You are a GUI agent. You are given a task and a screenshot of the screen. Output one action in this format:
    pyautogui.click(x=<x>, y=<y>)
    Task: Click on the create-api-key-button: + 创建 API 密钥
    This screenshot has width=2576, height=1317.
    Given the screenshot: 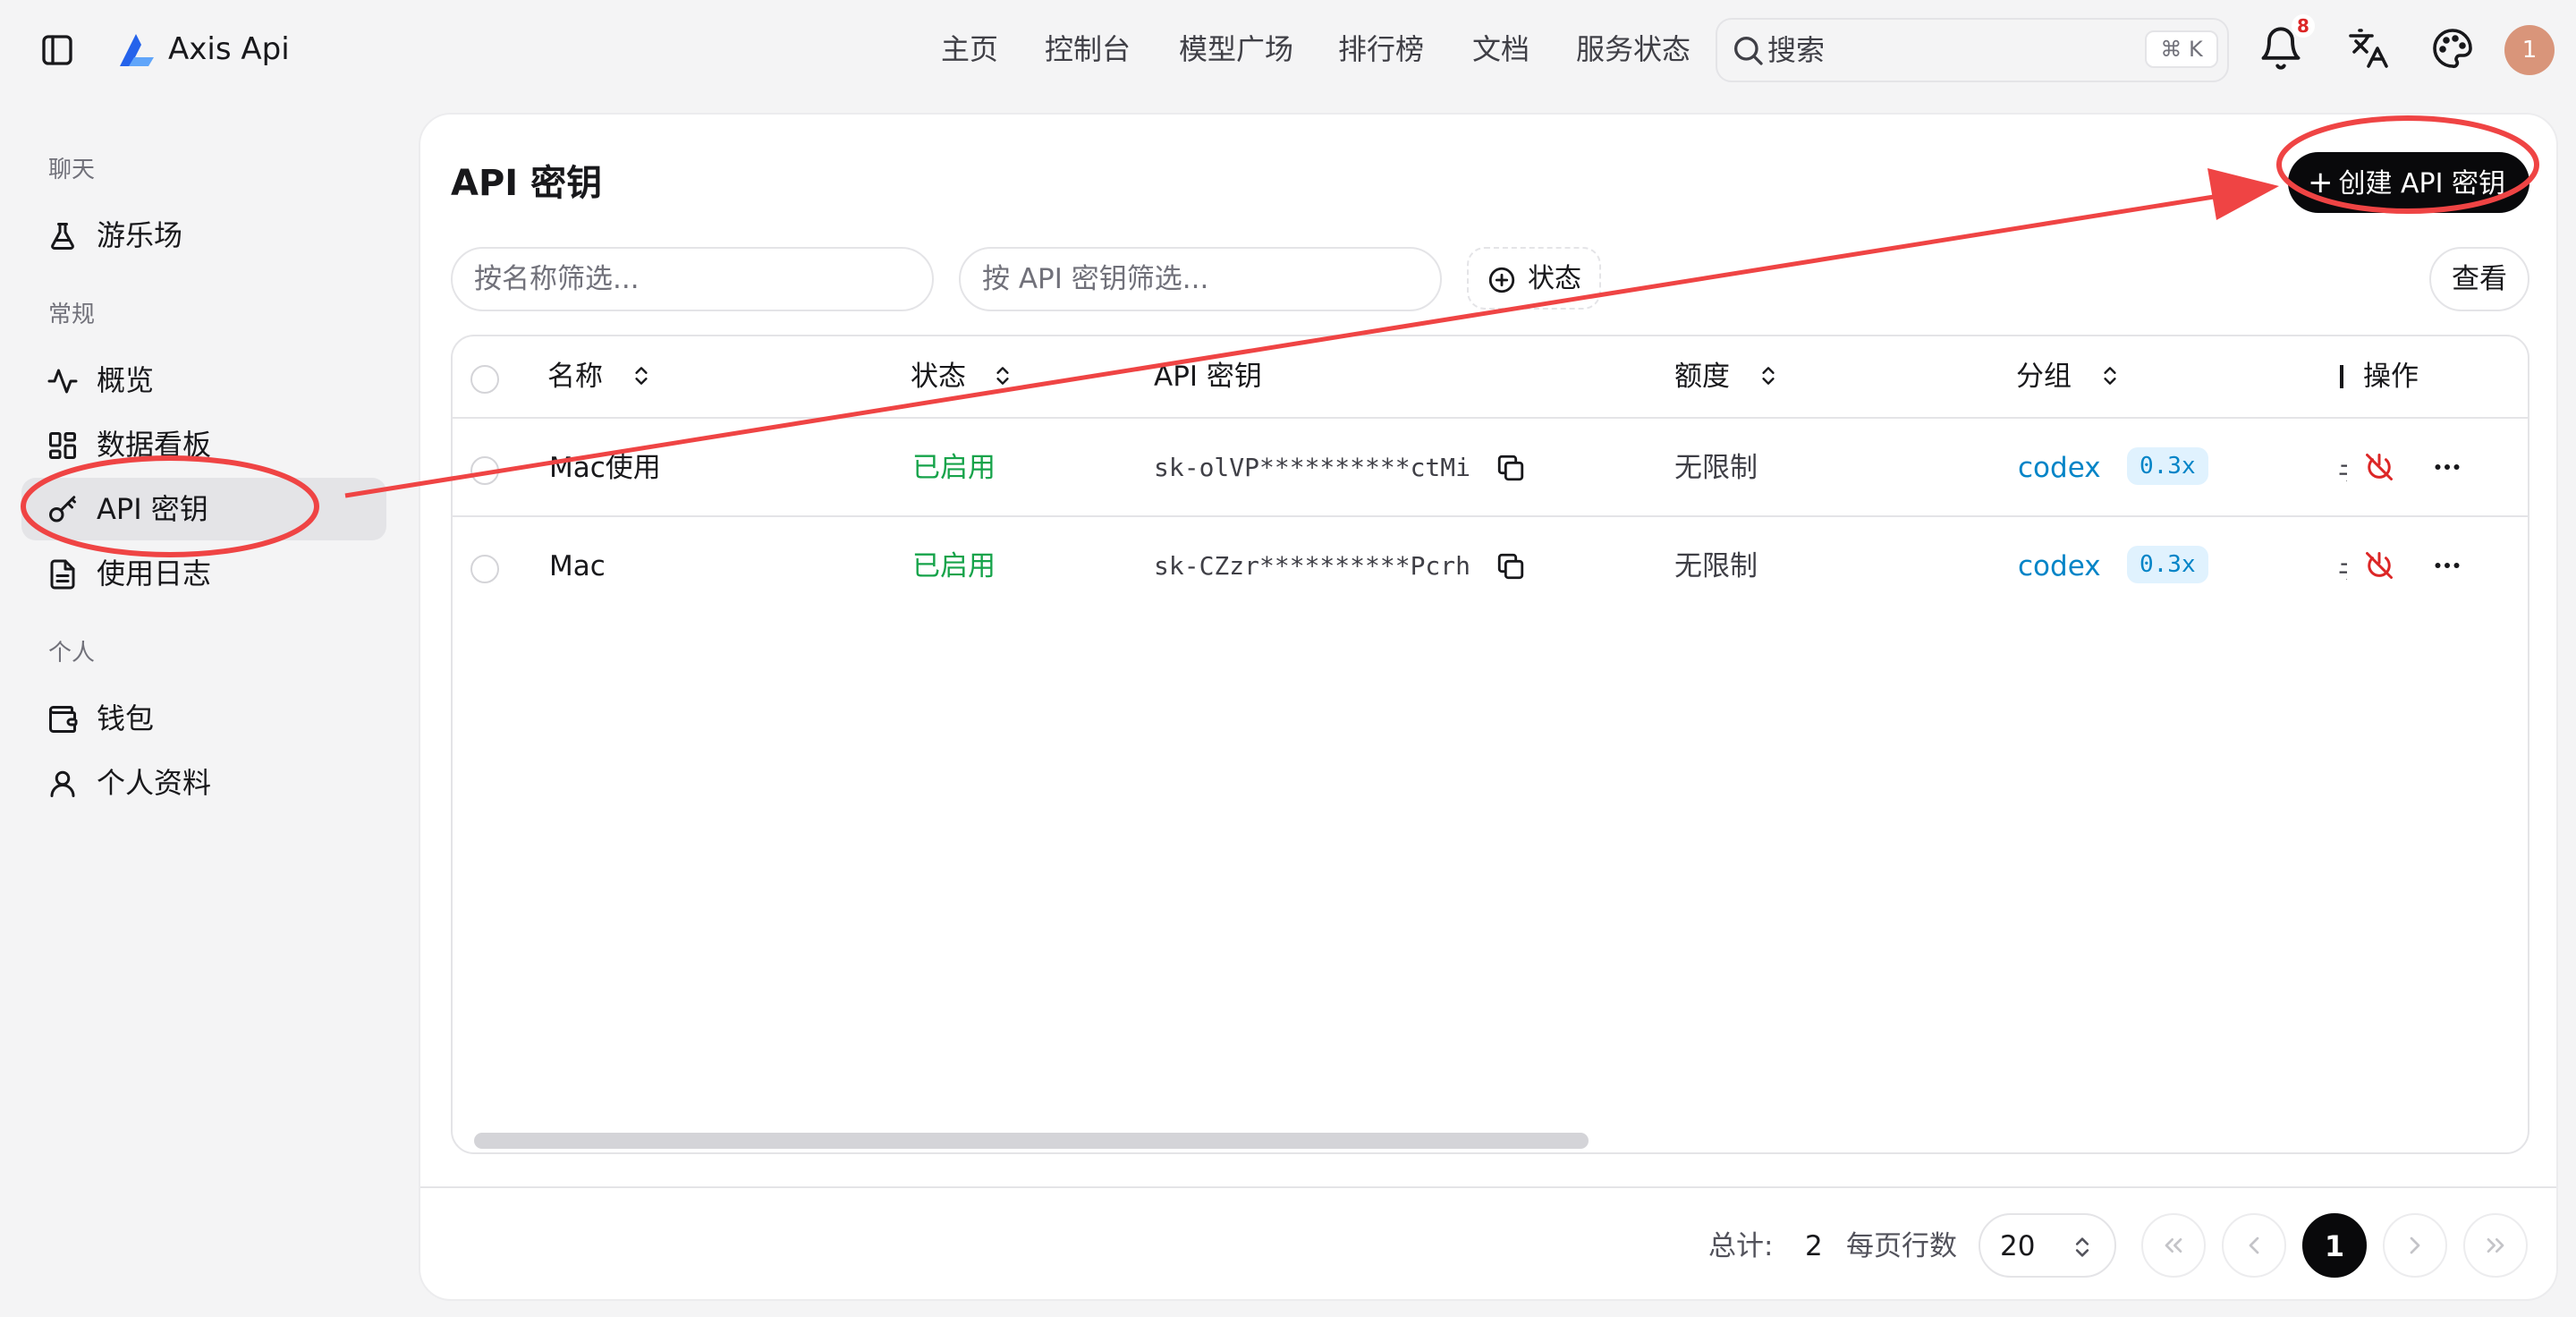 What is the action you would take?
    pyautogui.click(x=2408, y=182)
    